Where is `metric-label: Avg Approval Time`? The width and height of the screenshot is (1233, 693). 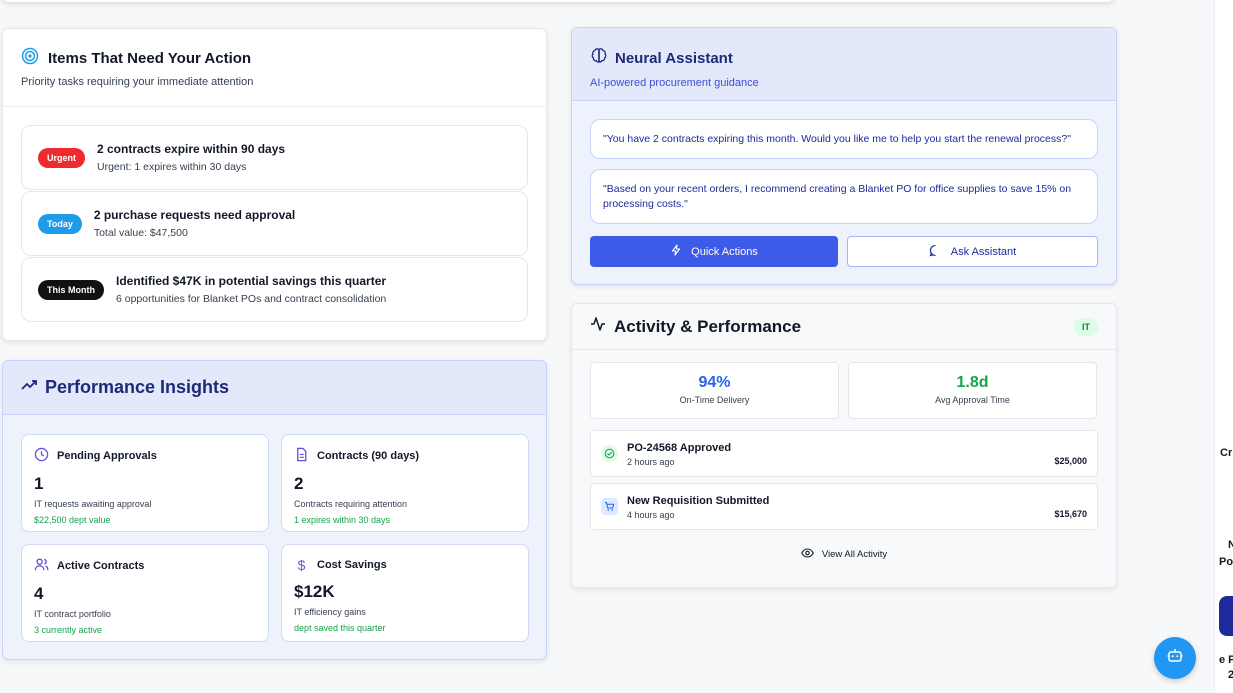
metric-label: Avg Approval Time is located at coordinates (972, 400).